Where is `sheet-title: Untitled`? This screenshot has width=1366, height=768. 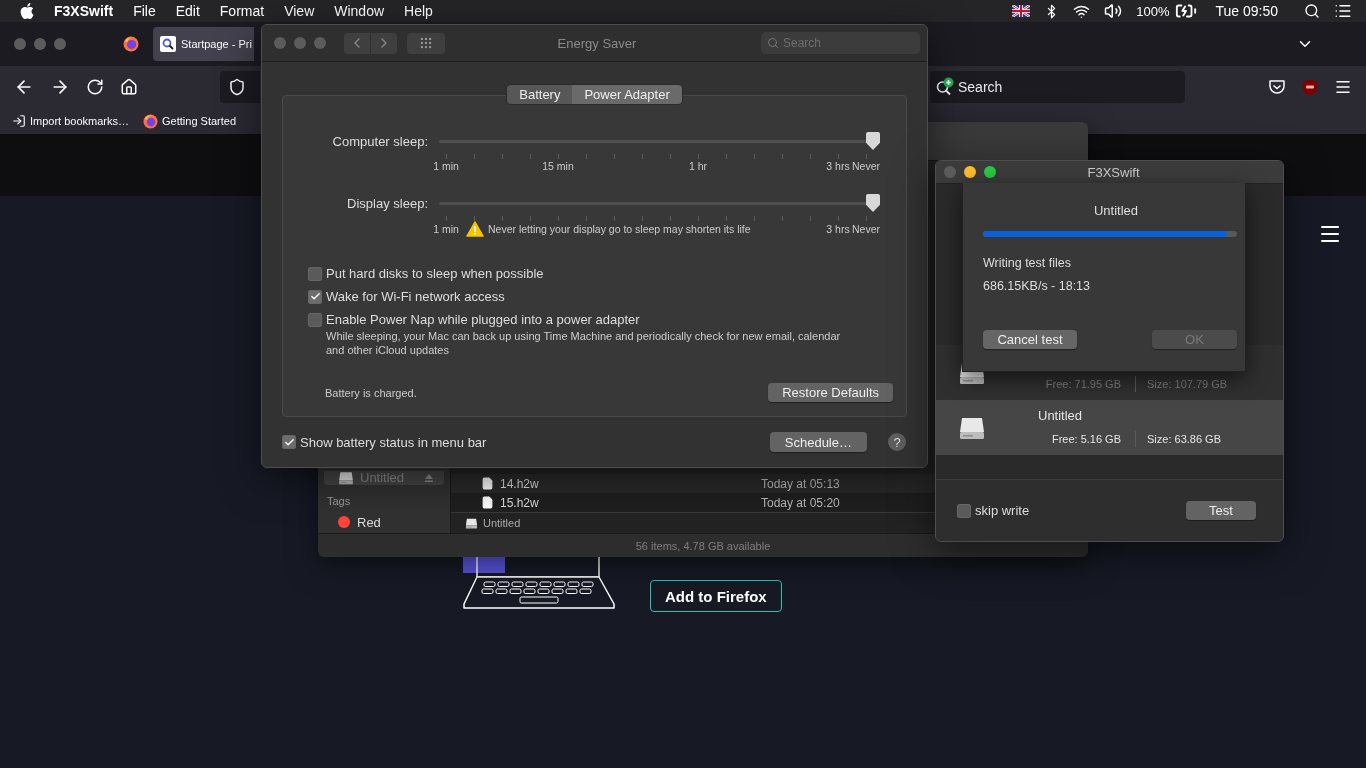 sheet-title: Untitled is located at coordinates (1116, 210).